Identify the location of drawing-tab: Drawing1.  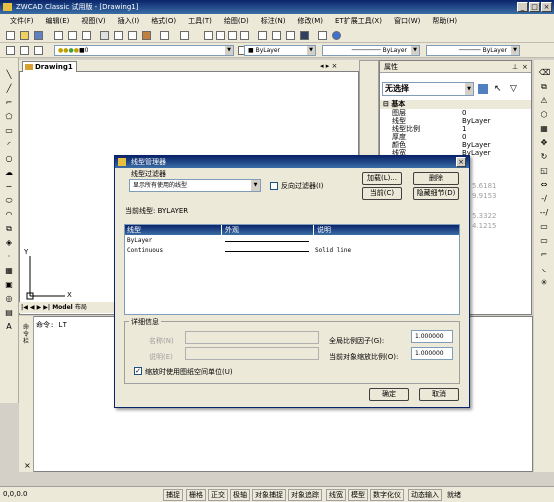
(49, 66).